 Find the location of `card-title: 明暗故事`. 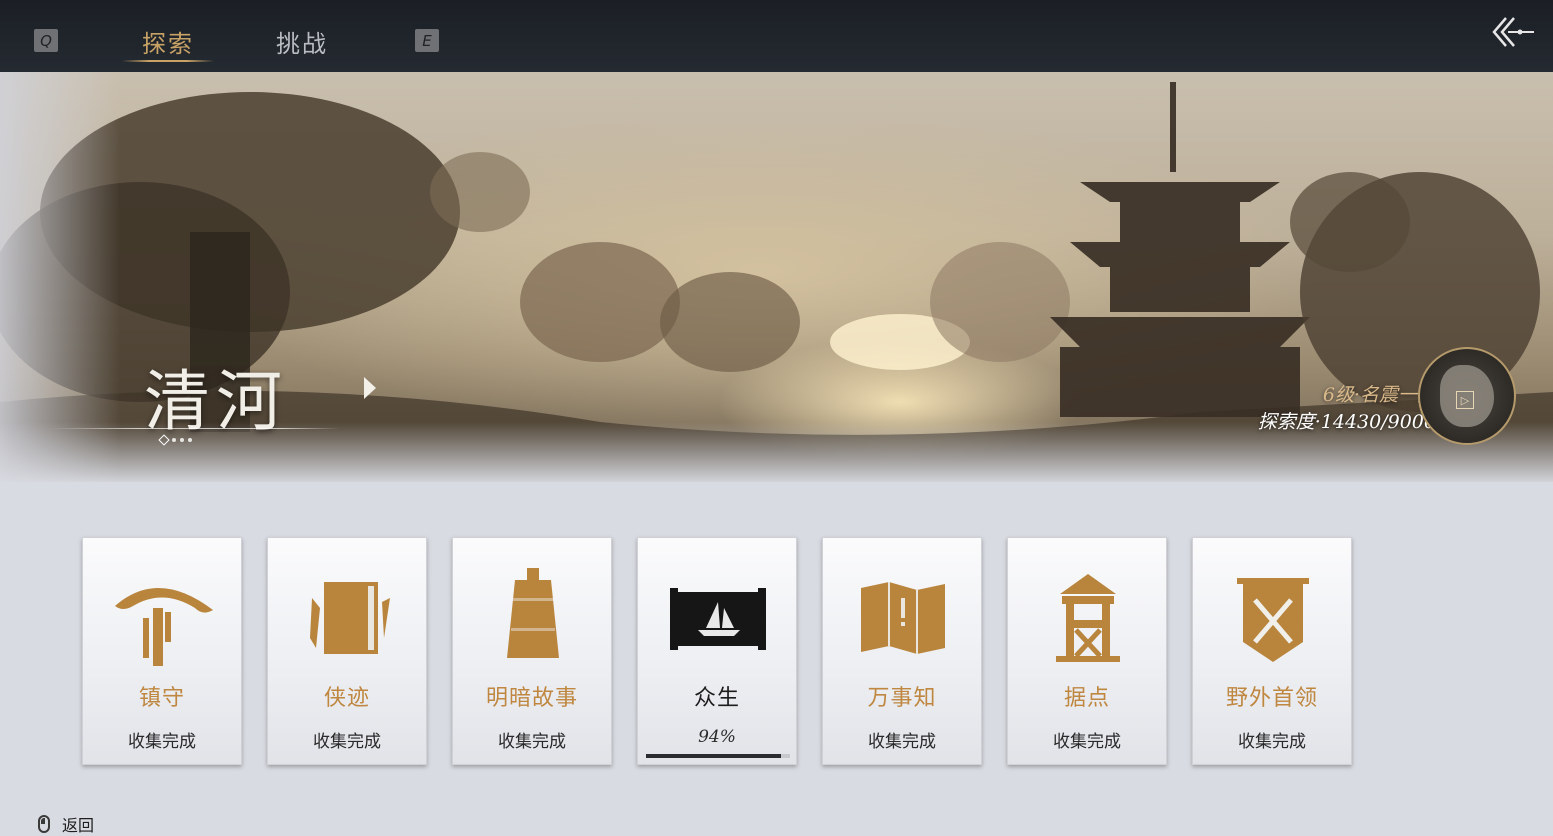

card-title: 明暗故事 is located at coordinates (531, 698).